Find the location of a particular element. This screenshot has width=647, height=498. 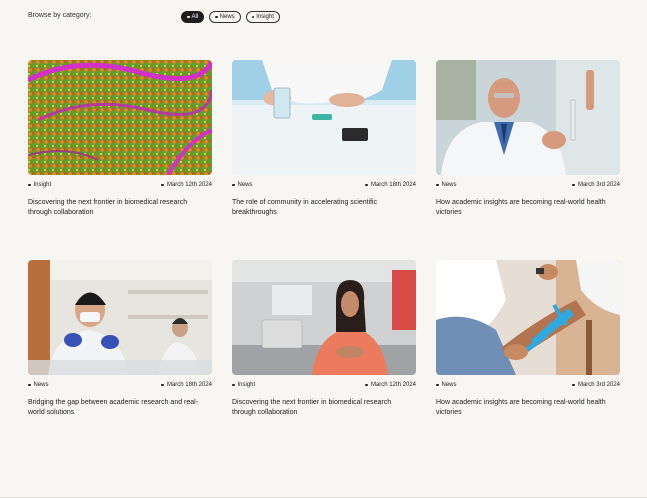

microscopy-image is located at coordinates (120, 117).